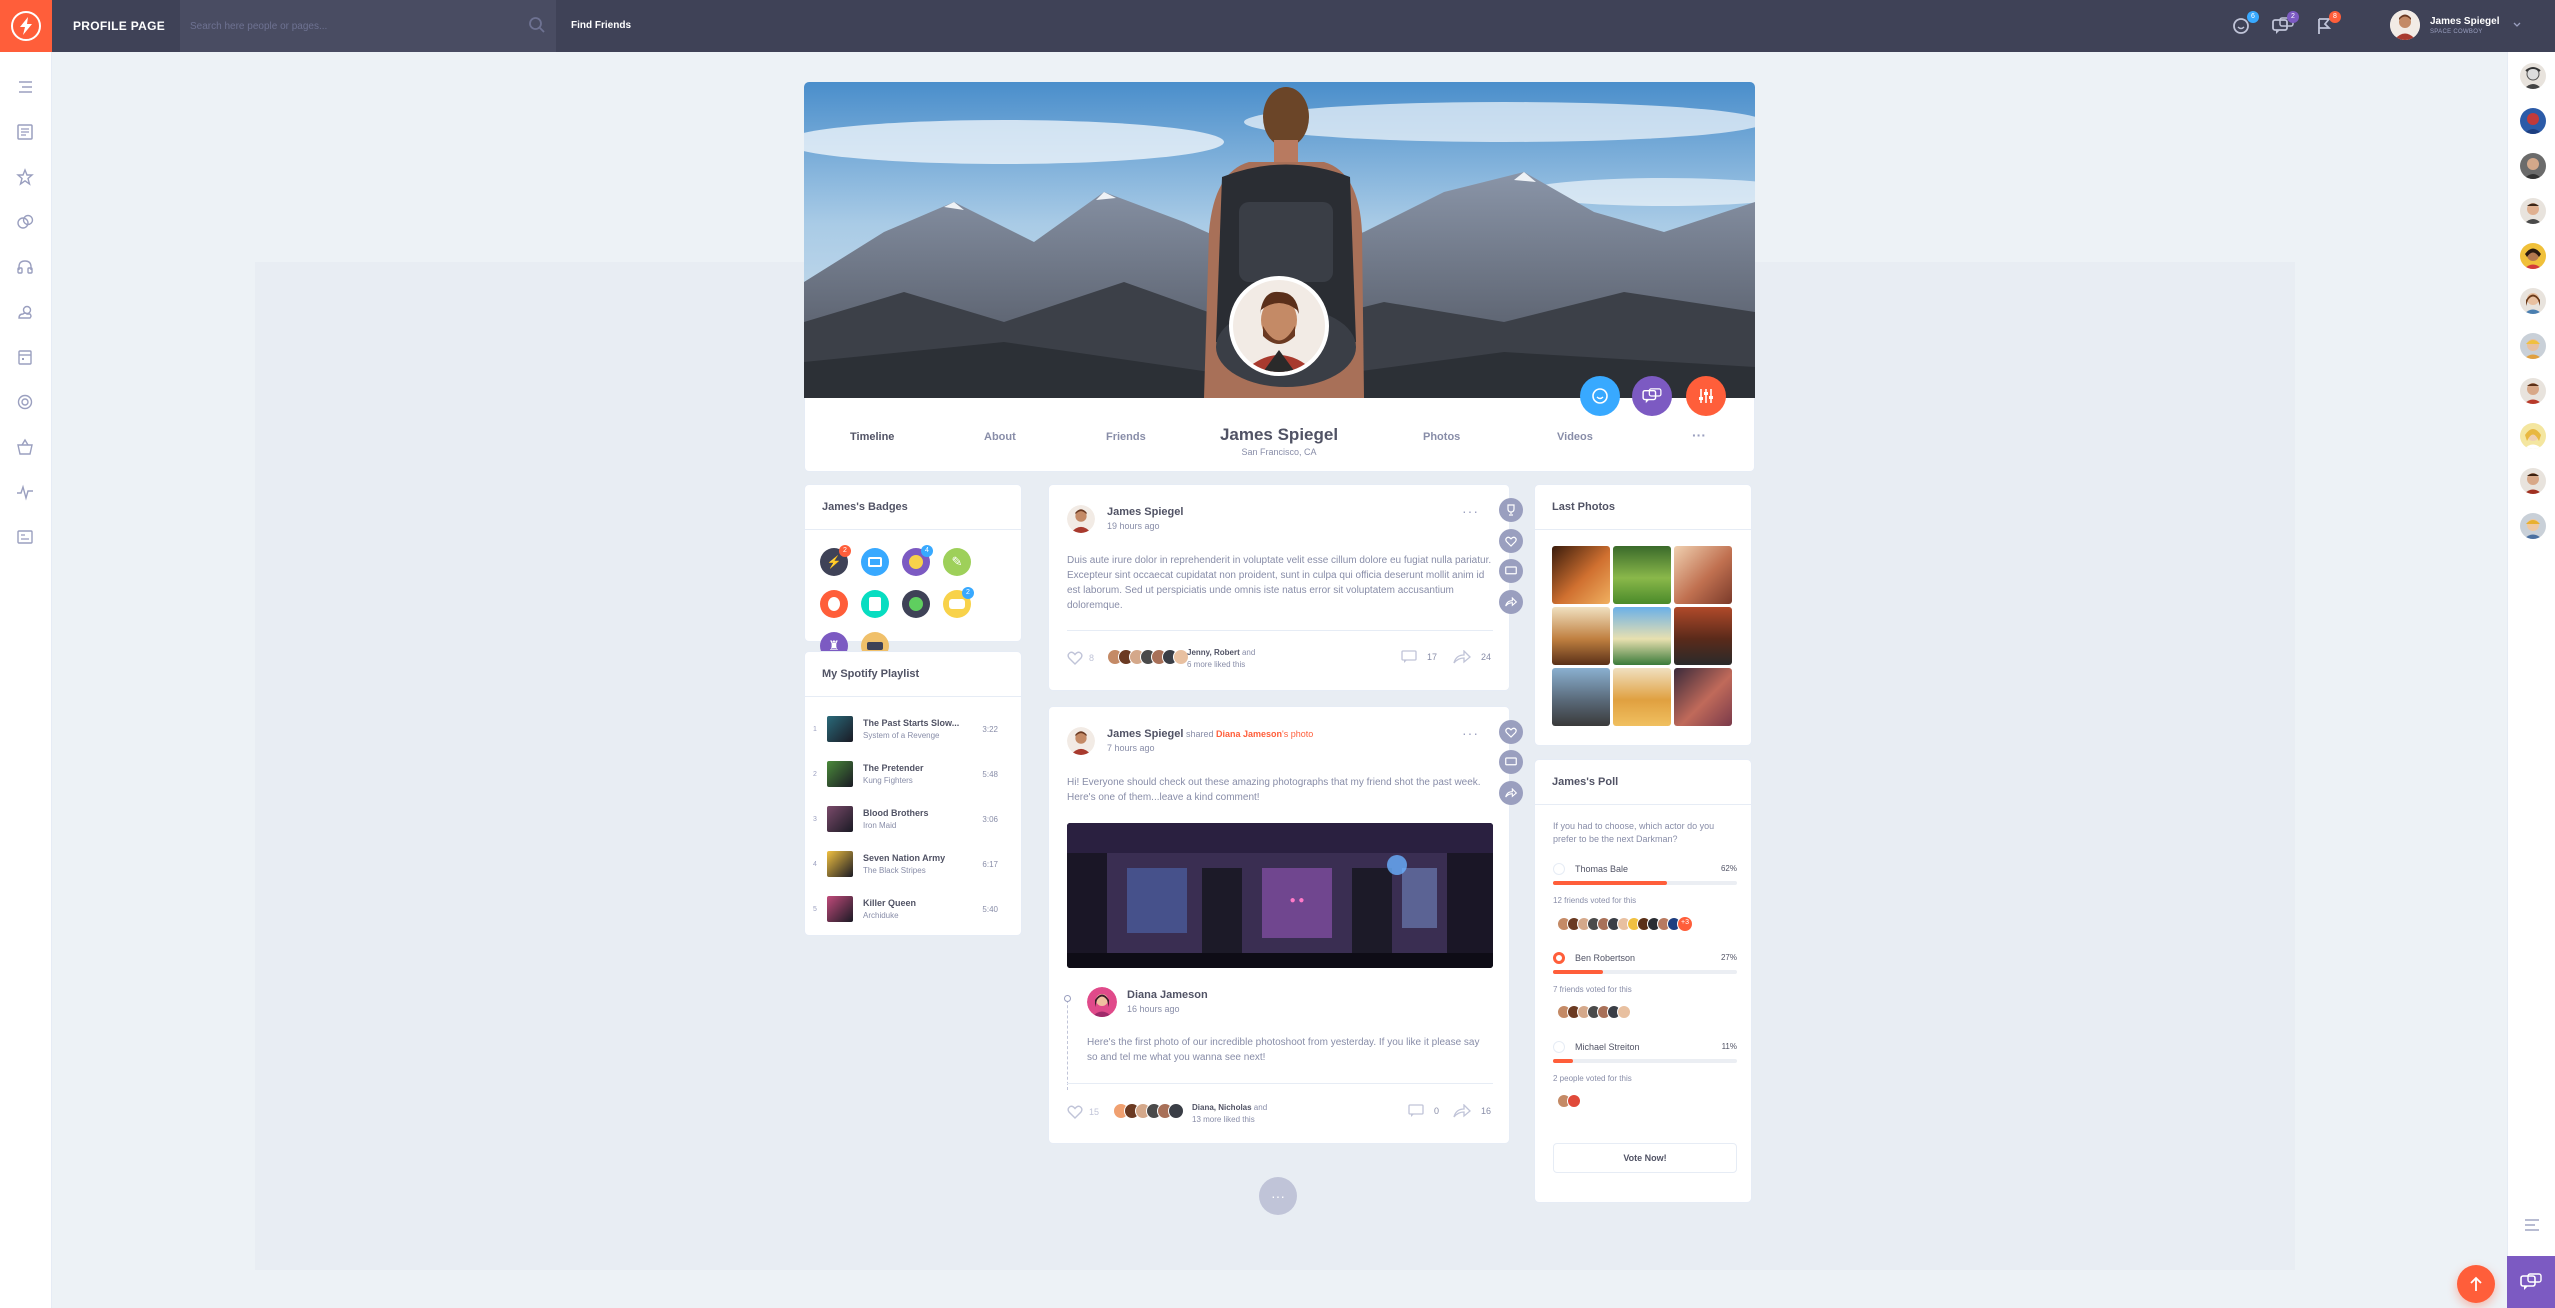 This screenshot has height=1308, width=2555. What do you see at coordinates (957, 562) in the screenshot?
I see `badge-item: ✎` at bounding box center [957, 562].